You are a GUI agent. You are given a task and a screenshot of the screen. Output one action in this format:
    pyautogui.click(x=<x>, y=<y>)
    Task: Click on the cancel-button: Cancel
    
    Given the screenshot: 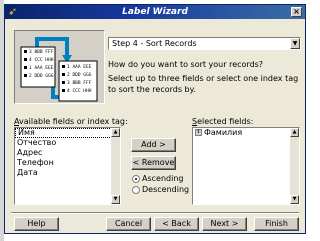 What is the action you would take?
    pyautogui.click(x=128, y=224)
    